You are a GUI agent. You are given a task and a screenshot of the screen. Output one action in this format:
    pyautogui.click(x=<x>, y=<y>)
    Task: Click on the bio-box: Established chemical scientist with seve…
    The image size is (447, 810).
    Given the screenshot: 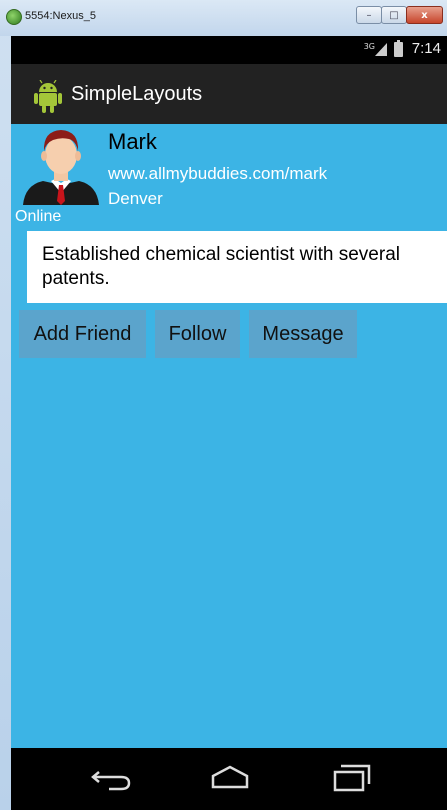 What is the action you would take?
    pyautogui.click(x=237, y=267)
    